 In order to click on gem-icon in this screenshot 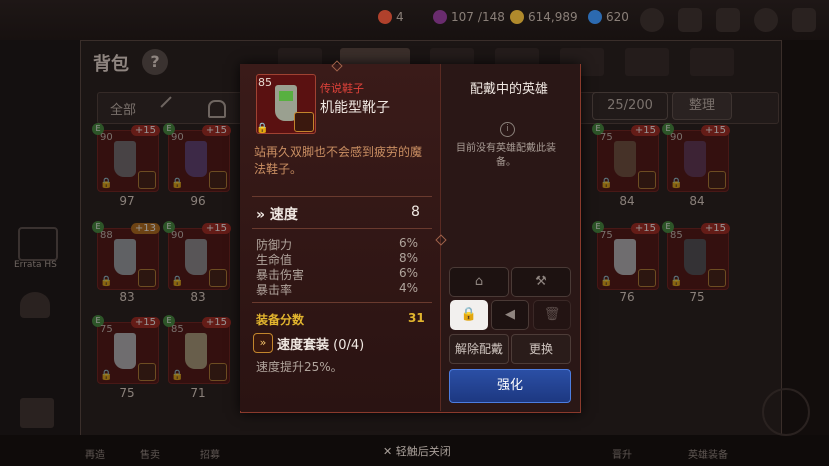, I will do `click(595, 17)`.